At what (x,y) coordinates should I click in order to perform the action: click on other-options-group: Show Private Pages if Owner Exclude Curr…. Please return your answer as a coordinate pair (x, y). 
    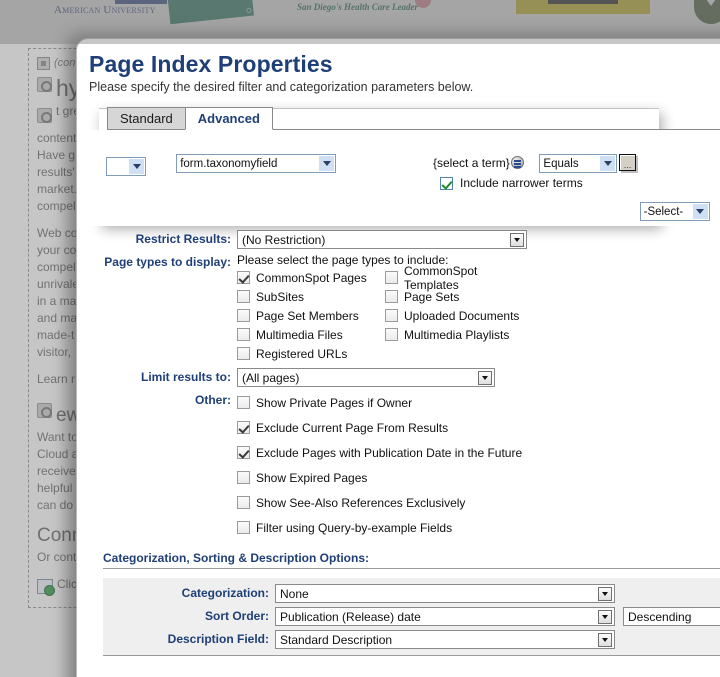
    Looking at the image, I should click on (379, 466).